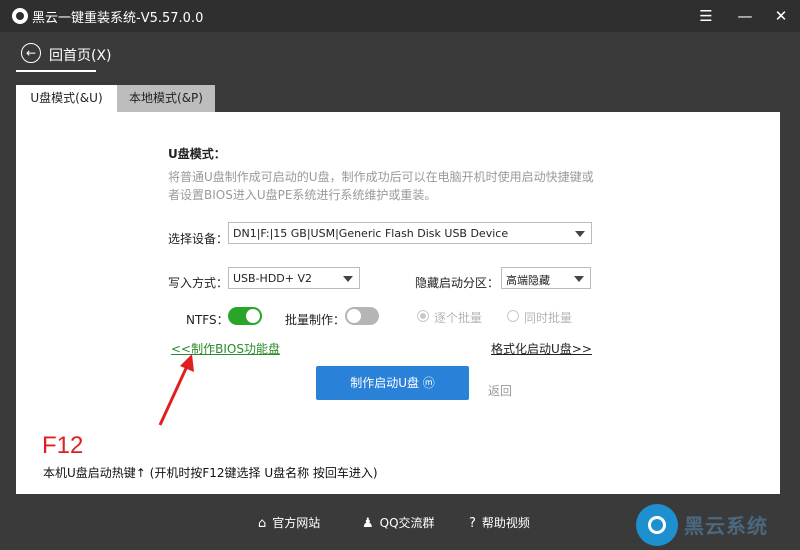  Describe the element at coordinates (407, 523) in the screenshot. I see `qq-group-label: QQ交流群` at that location.